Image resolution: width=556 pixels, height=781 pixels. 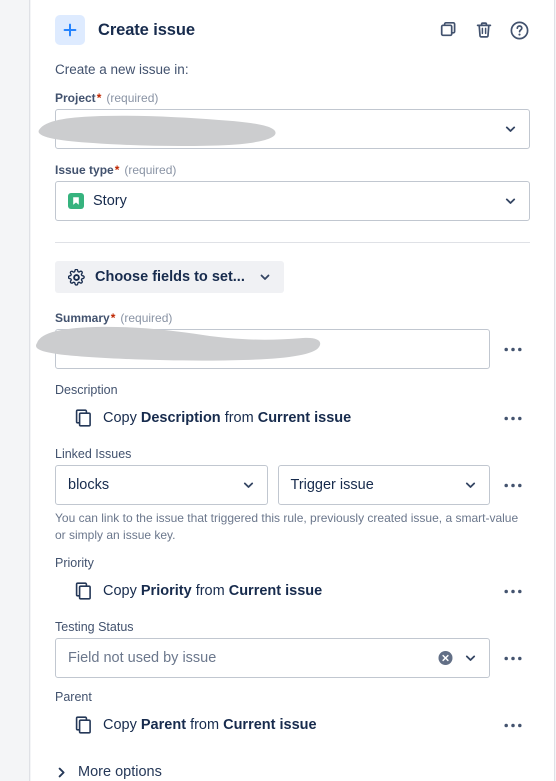 I want to click on link-type-value: blocks, so click(x=89, y=485).